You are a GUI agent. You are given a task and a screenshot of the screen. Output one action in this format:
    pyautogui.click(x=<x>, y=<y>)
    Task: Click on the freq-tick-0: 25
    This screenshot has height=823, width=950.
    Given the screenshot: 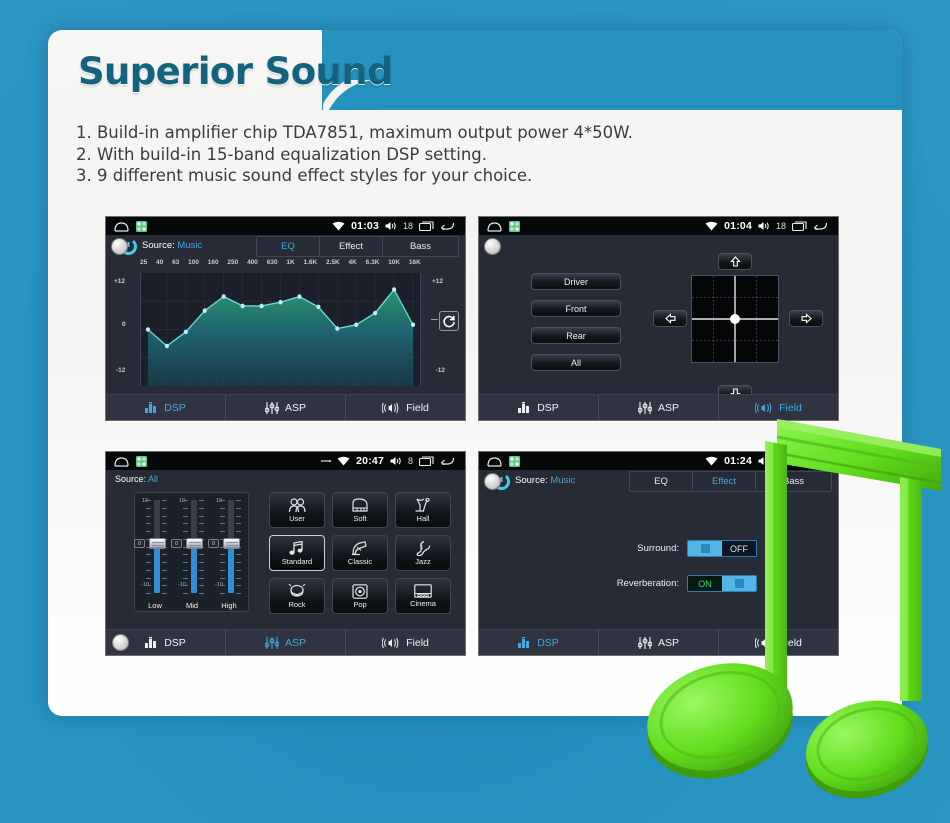 What is the action you would take?
    pyautogui.click(x=144, y=262)
    